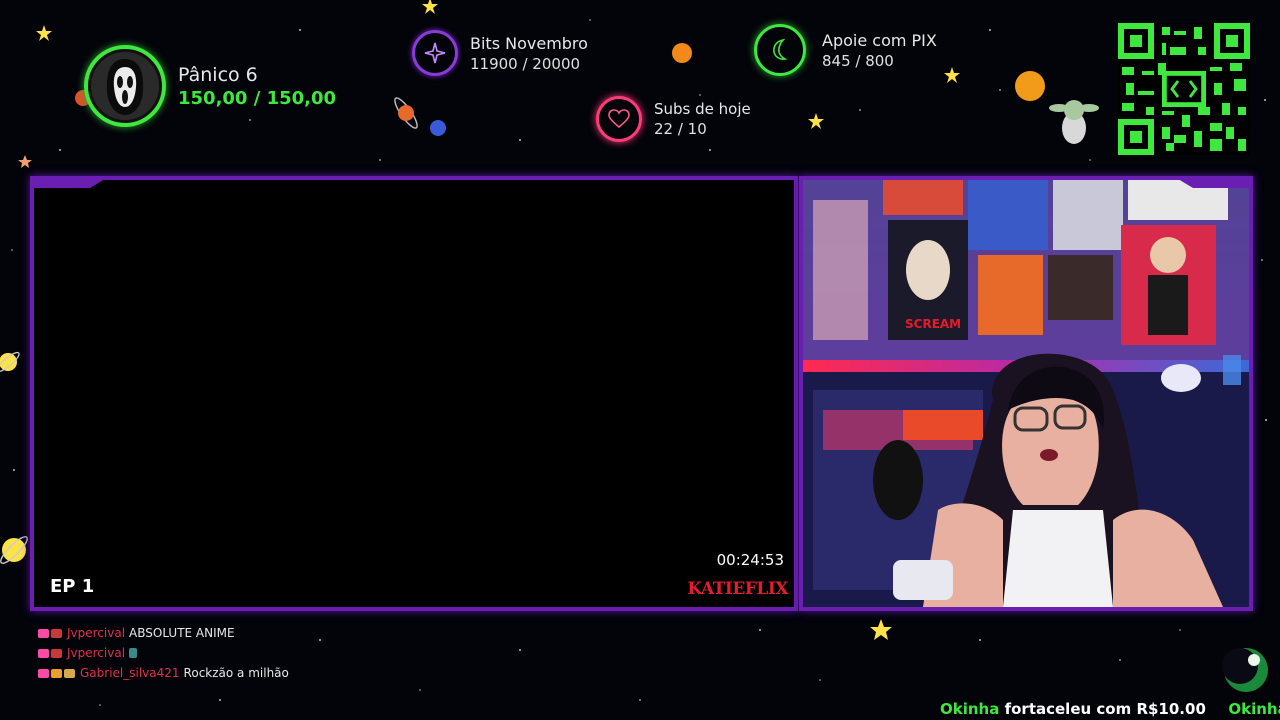 The image size is (1280, 720). What do you see at coordinates (933, 324) in the screenshot?
I see `svg-text: SCREAM` at bounding box center [933, 324].